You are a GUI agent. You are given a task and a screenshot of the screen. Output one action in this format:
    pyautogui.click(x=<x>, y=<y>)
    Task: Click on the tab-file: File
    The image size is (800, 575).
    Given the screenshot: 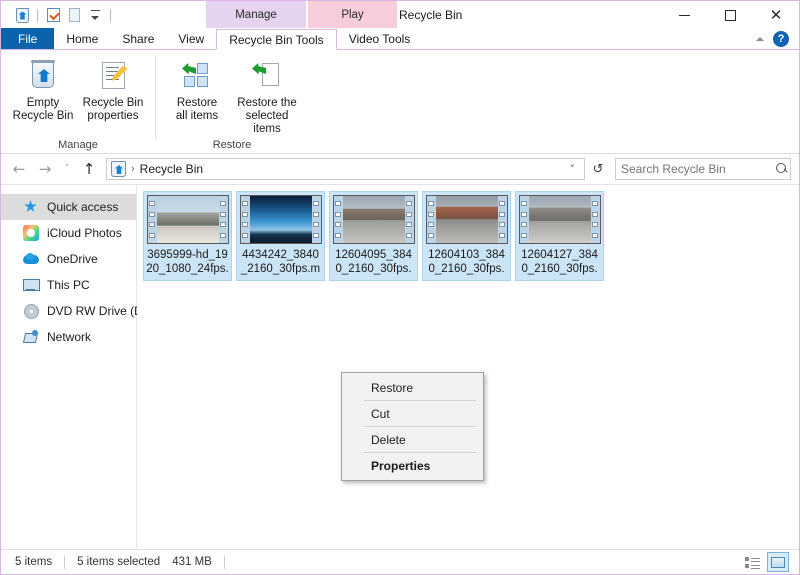 What is the action you would take?
    pyautogui.click(x=28, y=38)
    